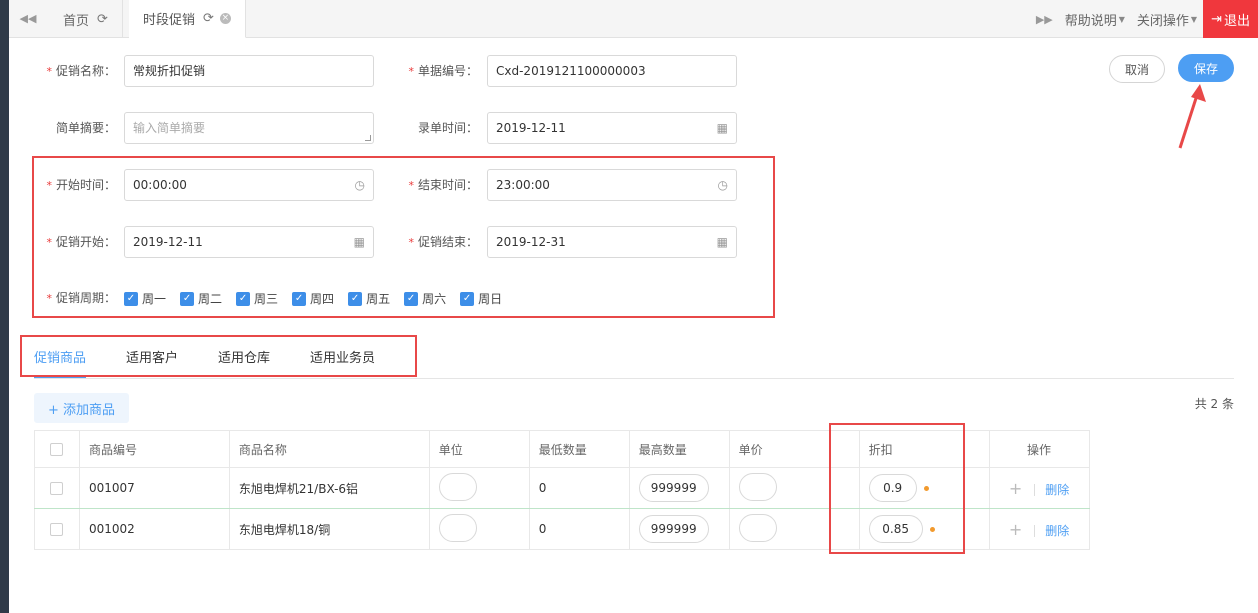 The height and width of the screenshot is (613, 1258). What do you see at coordinates (154, 529) in the screenshot?
I see `cell-code: 001002` at bounding box center [154, 529].